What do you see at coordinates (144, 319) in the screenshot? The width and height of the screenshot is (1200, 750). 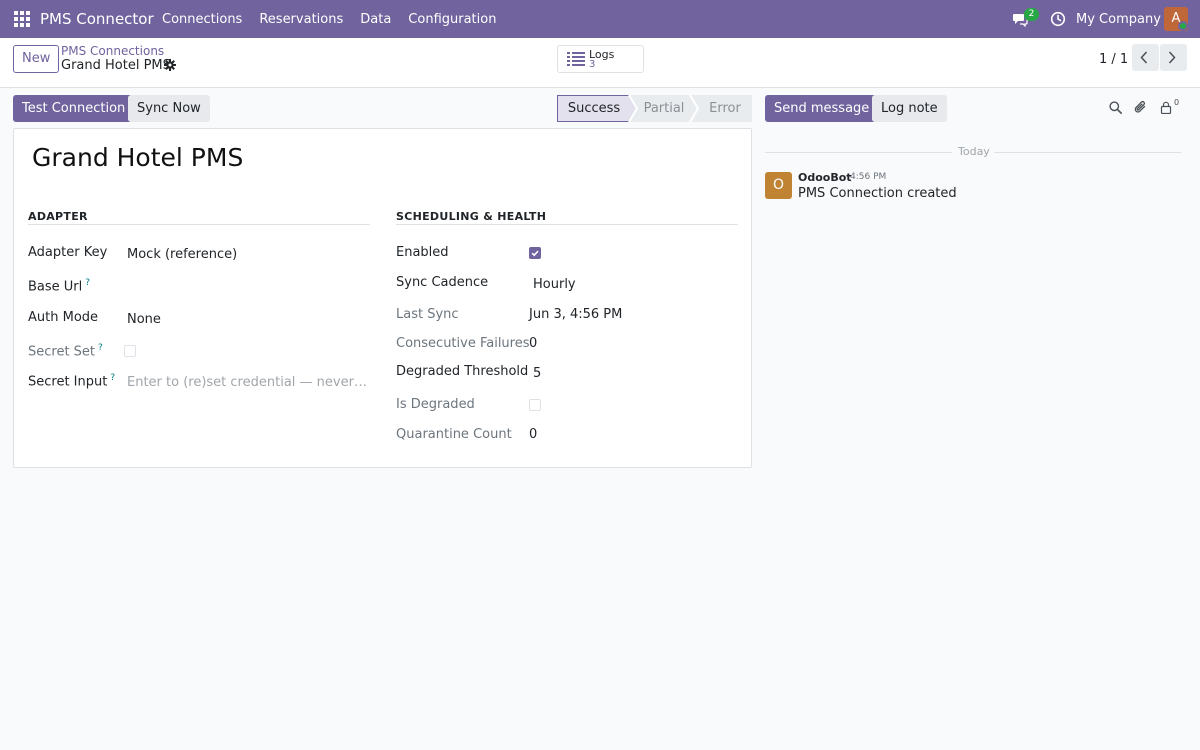 I see `auth-mode-field: None` at bounding box center [144, 319].